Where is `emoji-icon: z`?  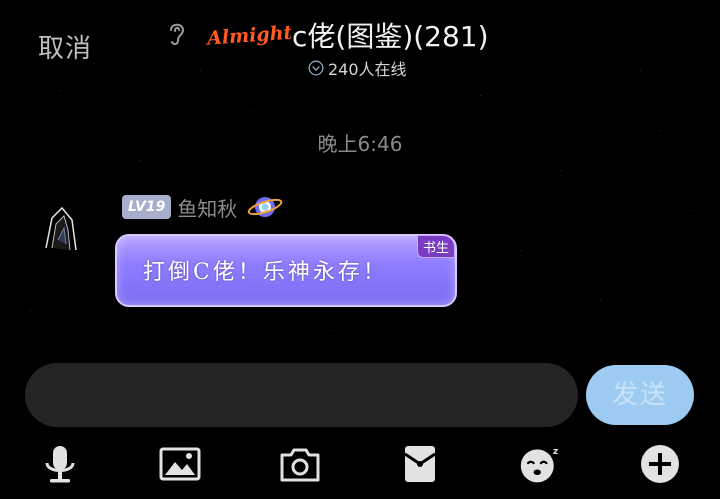 emoji-icon: z is located at coordinates (540, 464).